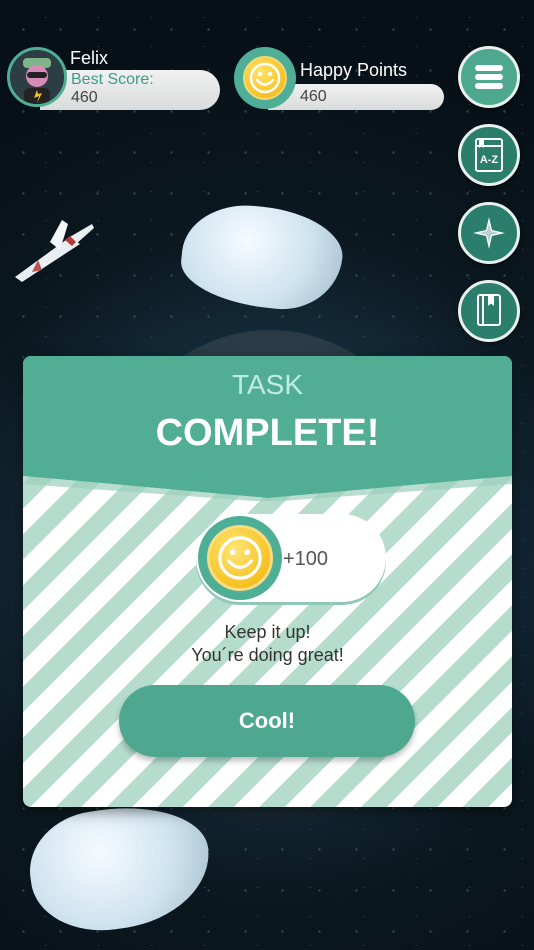 The height and width of the screenshot is (950, 534). I want to click on message-line-1: Keep it up!, so click(267, 632).